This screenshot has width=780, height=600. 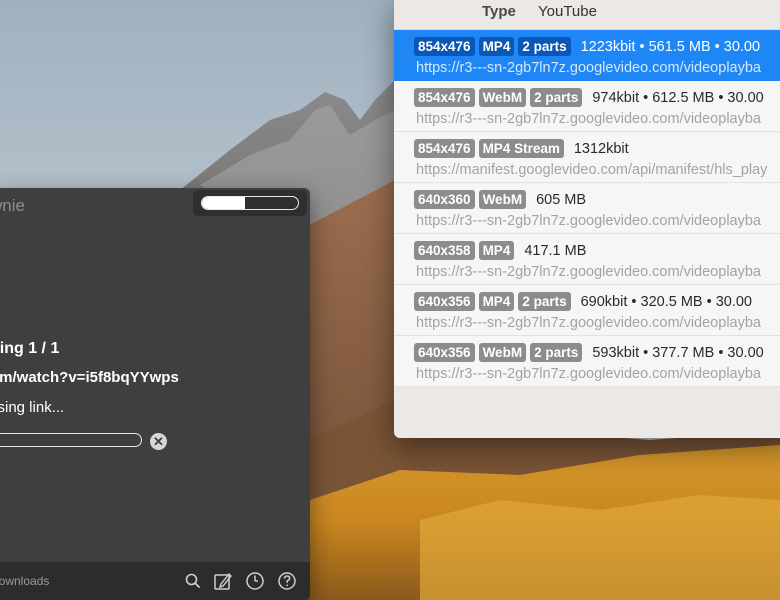 What do you see at coordinates (670, 46) in the screenshot?
I see `format-info: 1223kbit • 561.5 MB • 30.00` at bounding box center [670, 46].